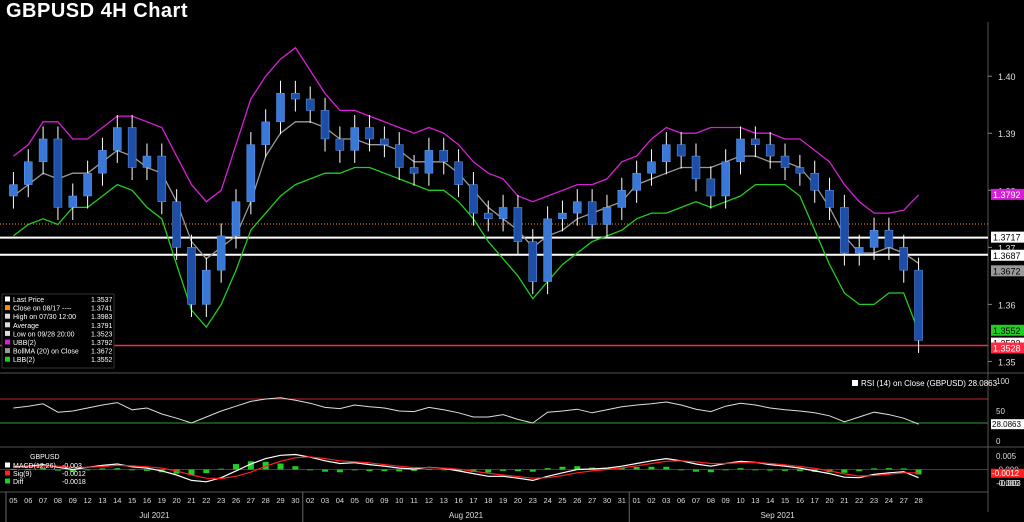  What do you see at coordinates (22, 474) in the screenshot?
I see `macd-legend-label: Sig(9)` at bounding box center [22, 474].